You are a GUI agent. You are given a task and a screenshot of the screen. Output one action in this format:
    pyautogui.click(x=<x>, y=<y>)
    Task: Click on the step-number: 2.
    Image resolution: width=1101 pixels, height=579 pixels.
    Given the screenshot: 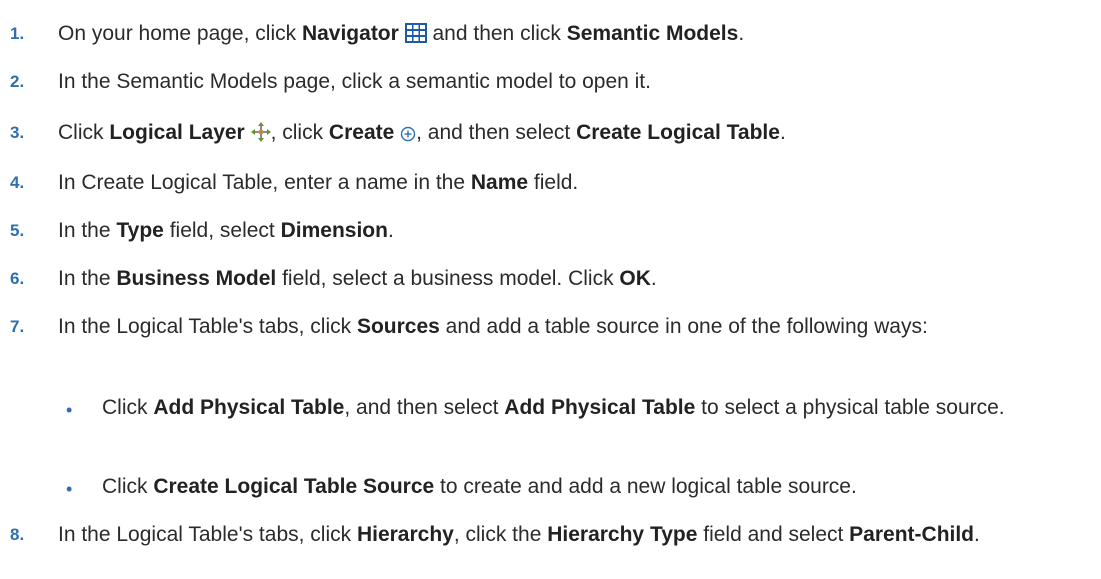 What is the action you would take?
    pyautogui.click(x=17, y=81)
    